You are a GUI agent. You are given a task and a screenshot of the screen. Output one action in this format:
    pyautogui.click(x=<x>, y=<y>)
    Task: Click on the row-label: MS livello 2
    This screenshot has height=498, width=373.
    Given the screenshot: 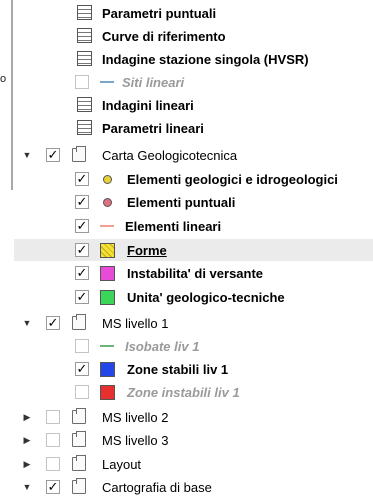 What is the action you would take?
    pyautogui.click(x=135, y=417)
    